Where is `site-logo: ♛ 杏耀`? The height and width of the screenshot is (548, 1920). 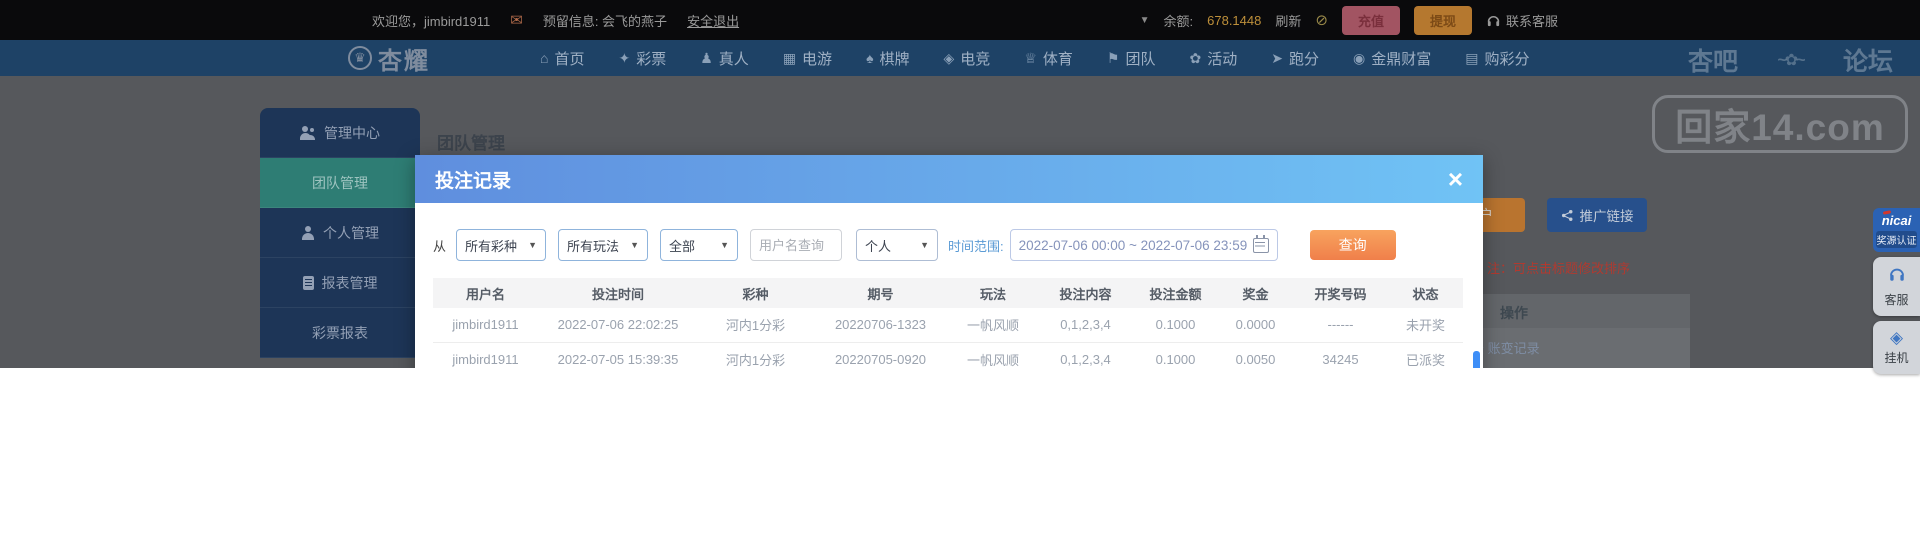 site-logo: ♛ 杏耀 is located at coordinates (389, 58).